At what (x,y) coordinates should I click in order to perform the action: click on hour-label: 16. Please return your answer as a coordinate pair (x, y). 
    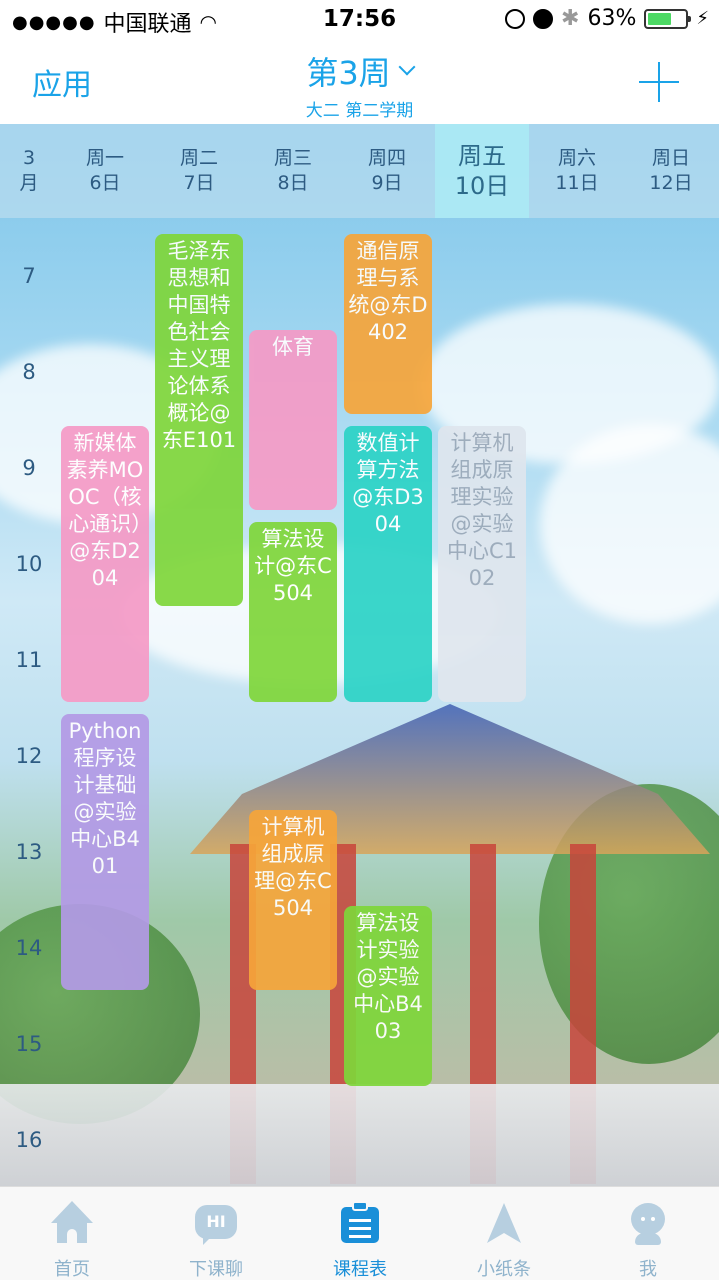
    Looking at the image, I should click on (29, 1140).